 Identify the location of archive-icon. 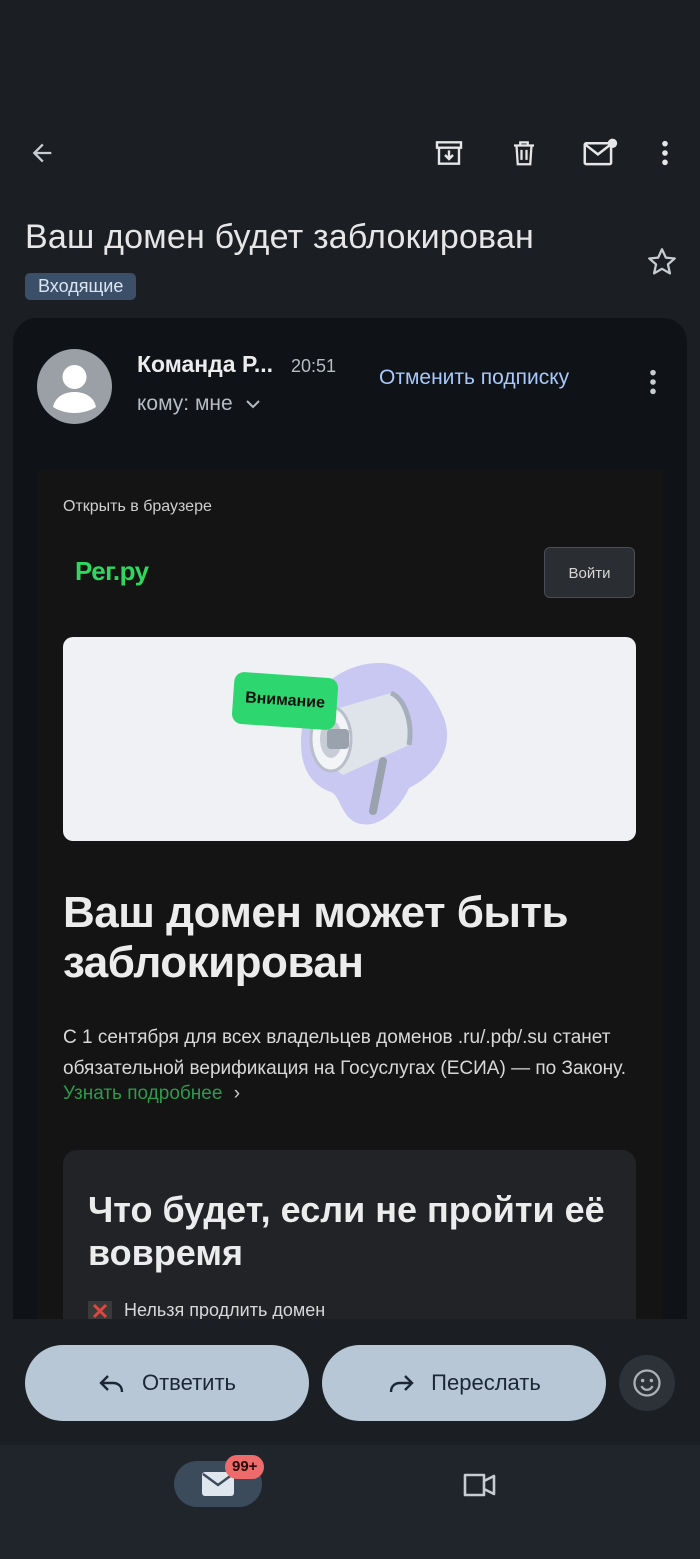
(449, 153).